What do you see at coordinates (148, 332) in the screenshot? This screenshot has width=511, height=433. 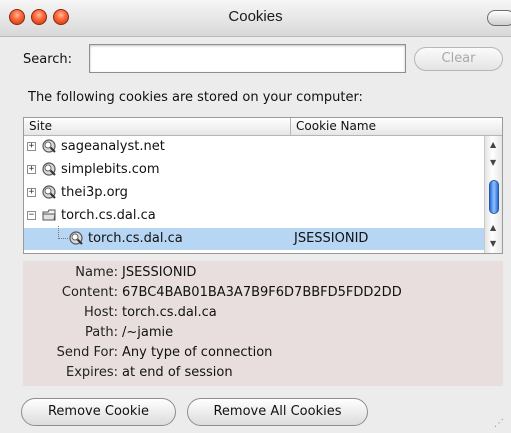 I see `detail-value-path: /~jamie` at bounding box center [148, 332].